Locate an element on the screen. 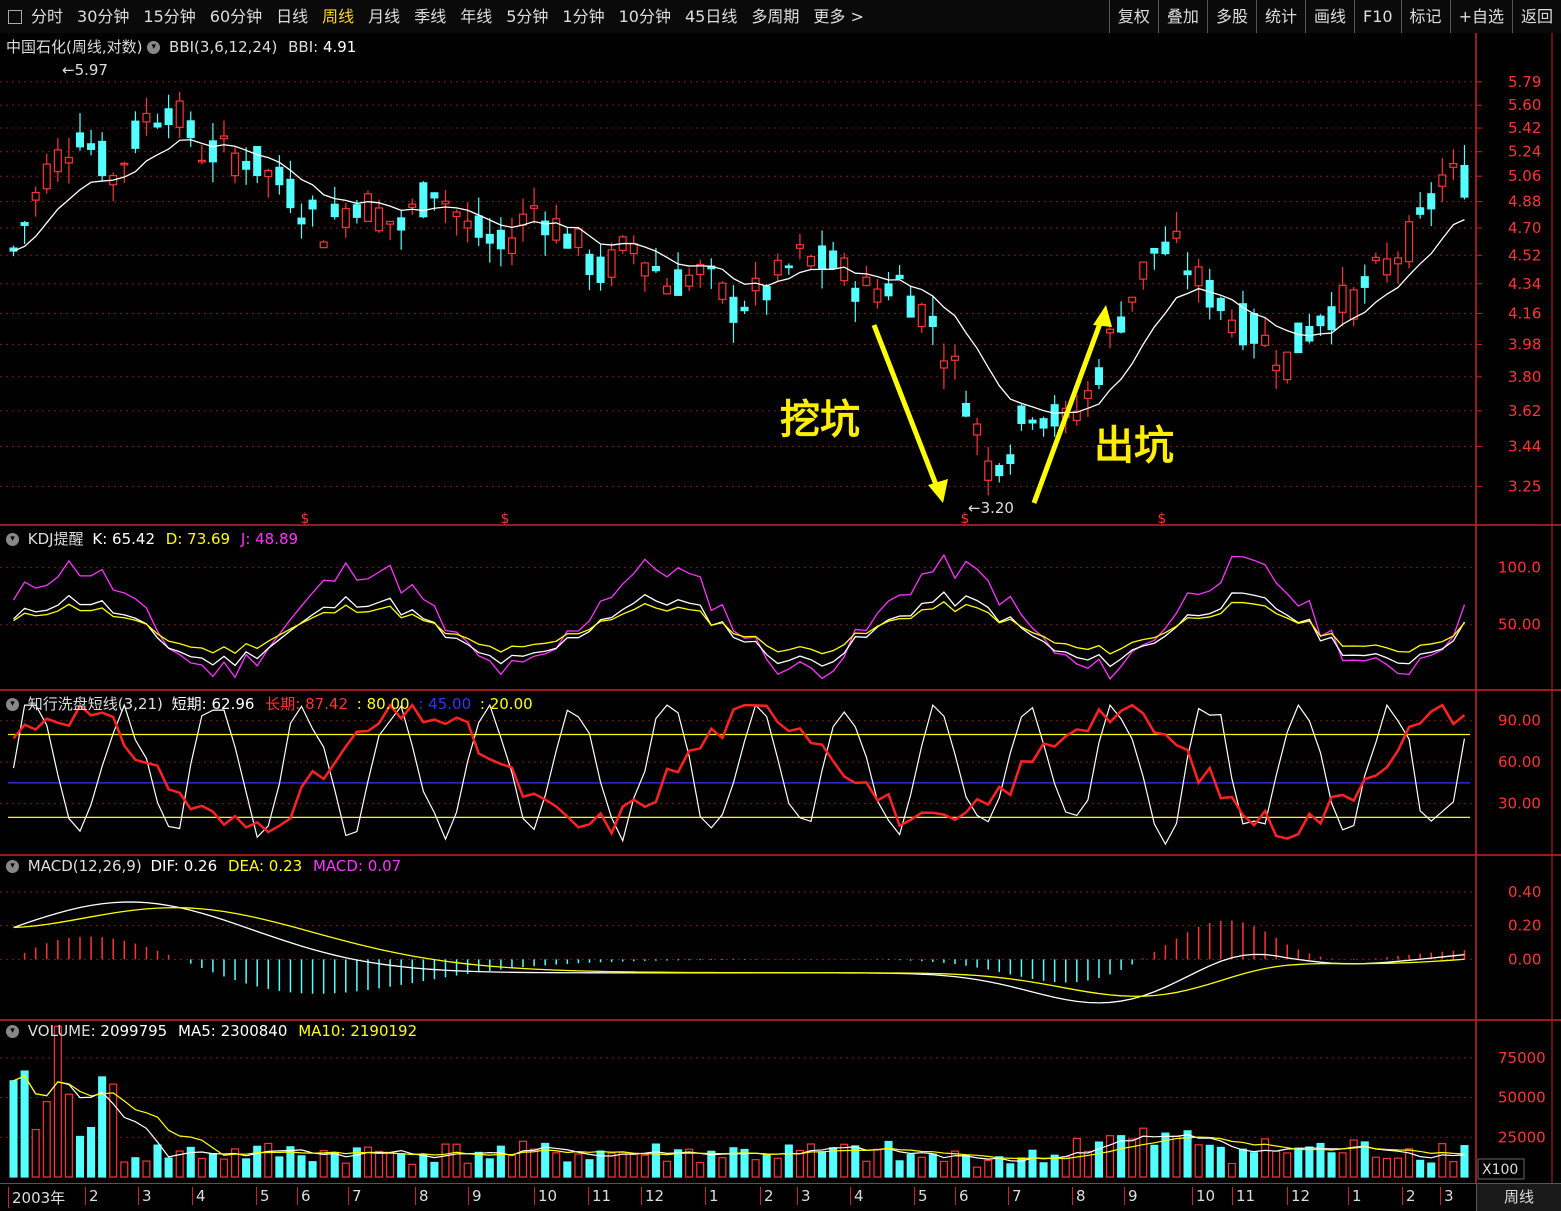  overlay-button: 叠加 is located at coordinates (1182, 16).